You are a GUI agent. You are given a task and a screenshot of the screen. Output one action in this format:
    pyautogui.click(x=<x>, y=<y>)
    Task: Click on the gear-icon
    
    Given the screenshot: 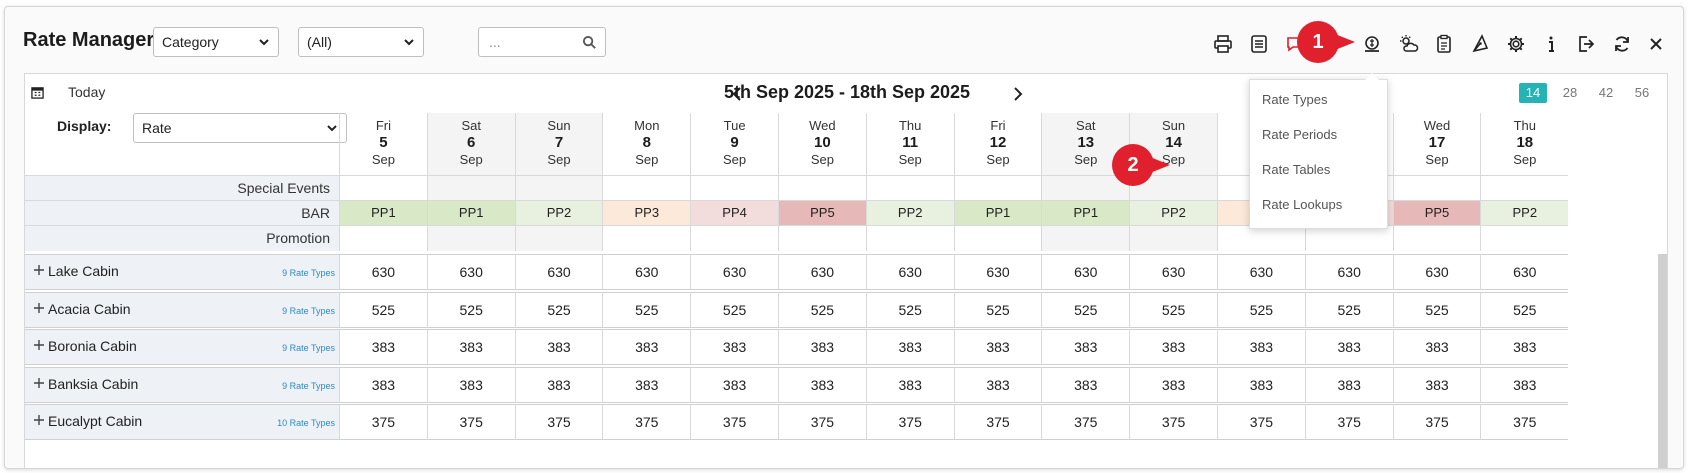 What is the action you would take?
    pyautogui.click(x=1516, y=44)
    